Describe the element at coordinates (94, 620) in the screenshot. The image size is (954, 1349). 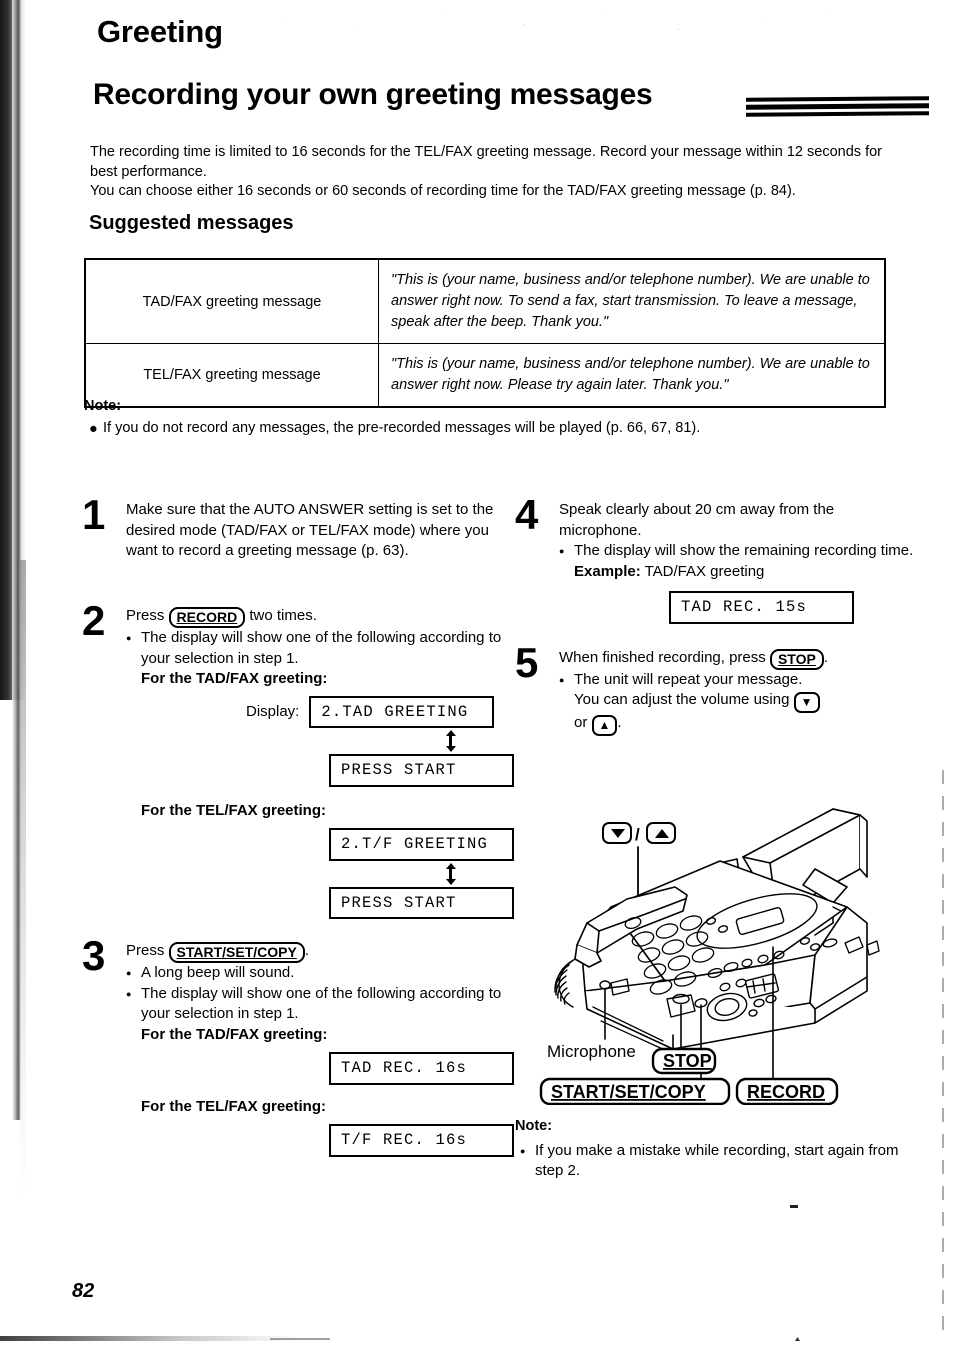
I see `step-number: 2` at that location.